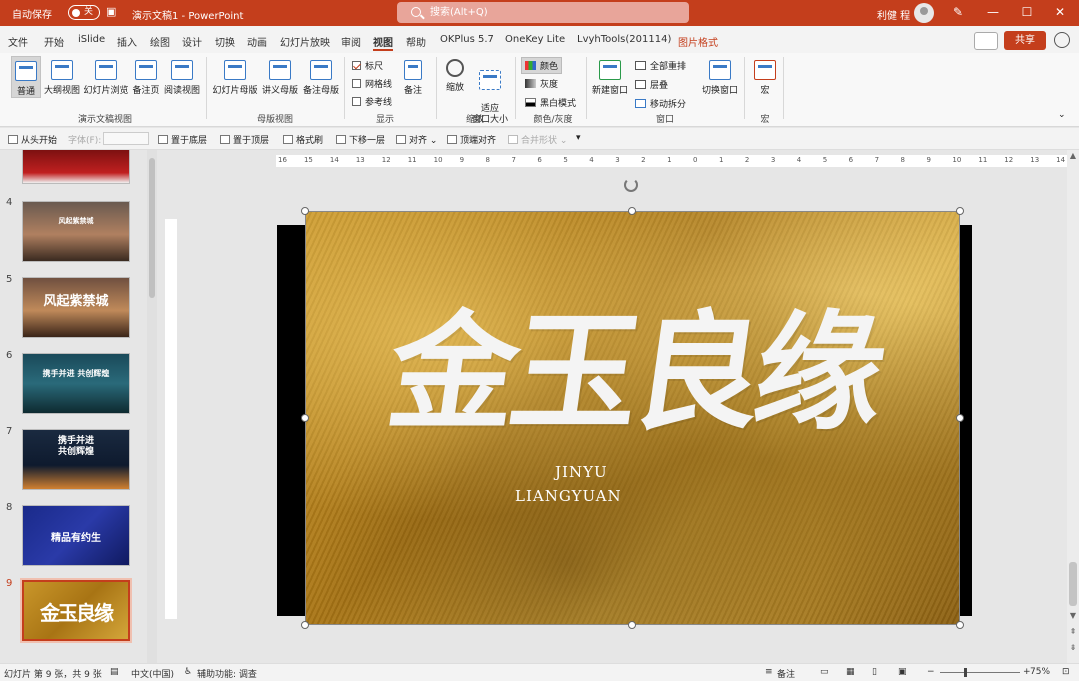  What do you see at coordinates (698, 41) in the screenshot?
I see `tab-picture-format: 图片格式` at bounding box center [698, 41].